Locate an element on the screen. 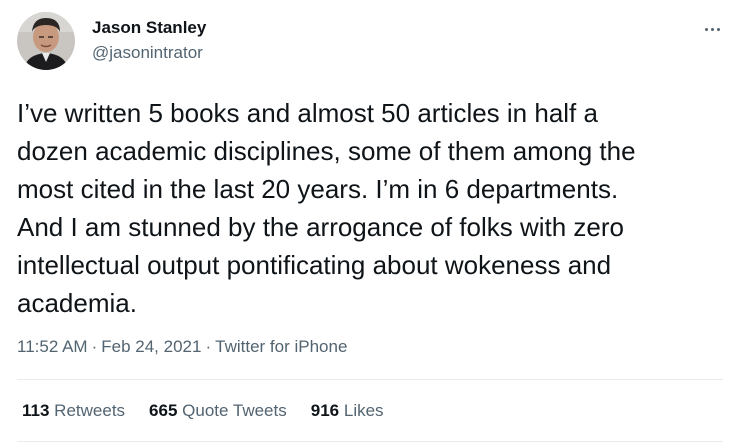 This screenshot has height=445, width=733. tweet-text-line: academia. is located at coordinates (77, 303).